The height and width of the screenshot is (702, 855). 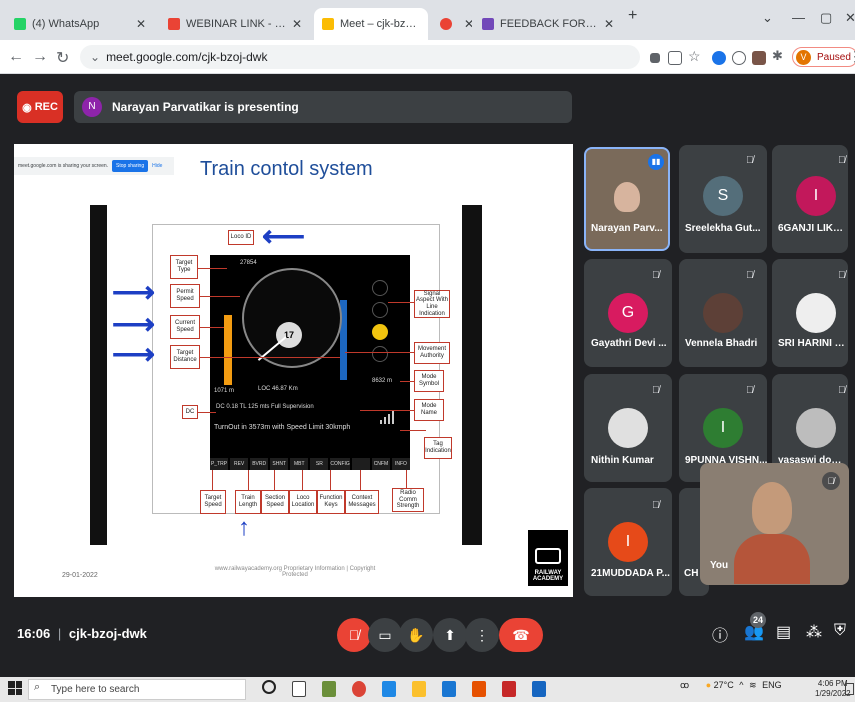 I want to click on leave-call-button: ☎, so click(x=521, y=635).